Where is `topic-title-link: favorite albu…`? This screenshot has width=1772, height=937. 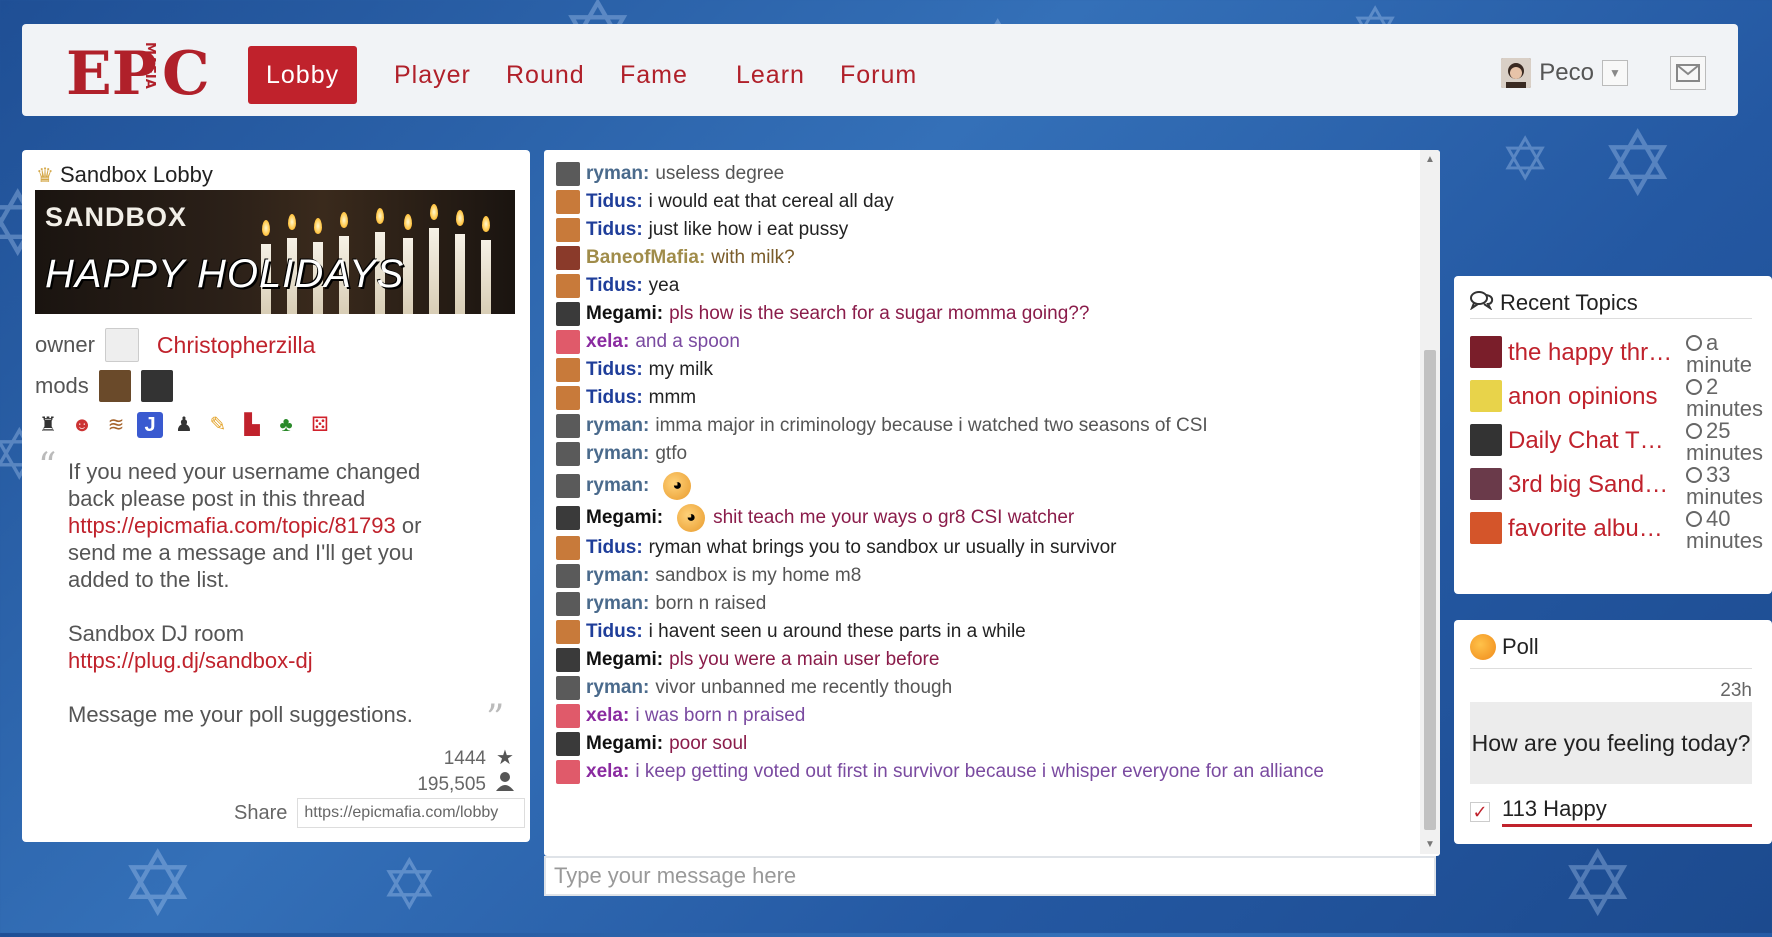 topic-title-link: favorite albu… is located at coordinates (1593, 531).